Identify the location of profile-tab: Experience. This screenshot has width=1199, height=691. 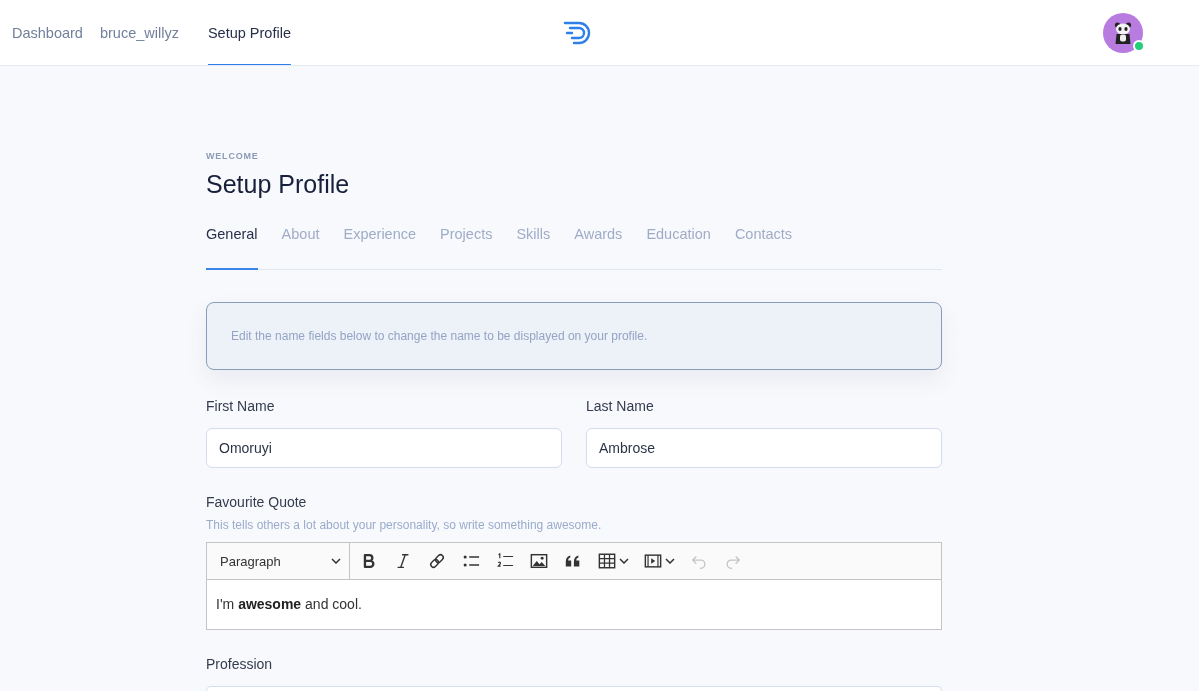
(380, 246).